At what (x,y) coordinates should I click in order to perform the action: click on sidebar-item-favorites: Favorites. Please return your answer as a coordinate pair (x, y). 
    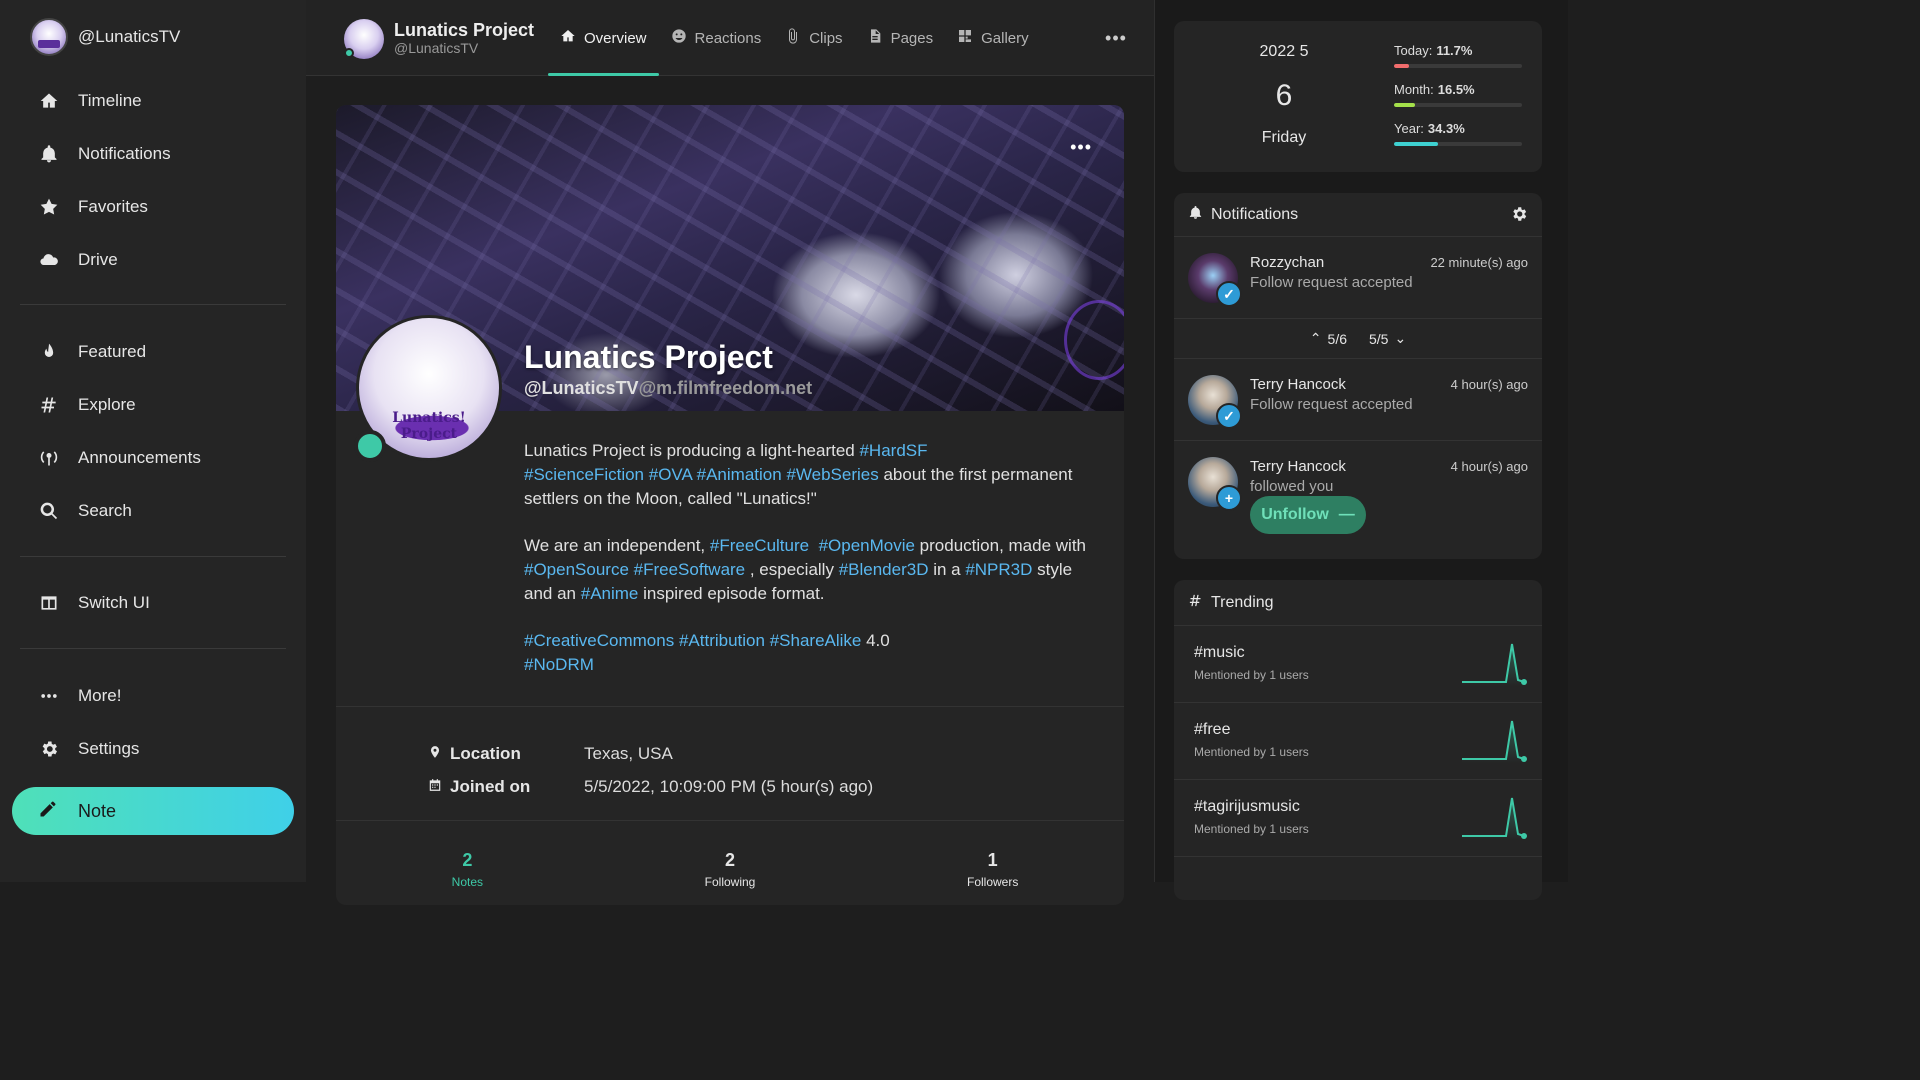
    Looking at the image, I should click on (153, 206).